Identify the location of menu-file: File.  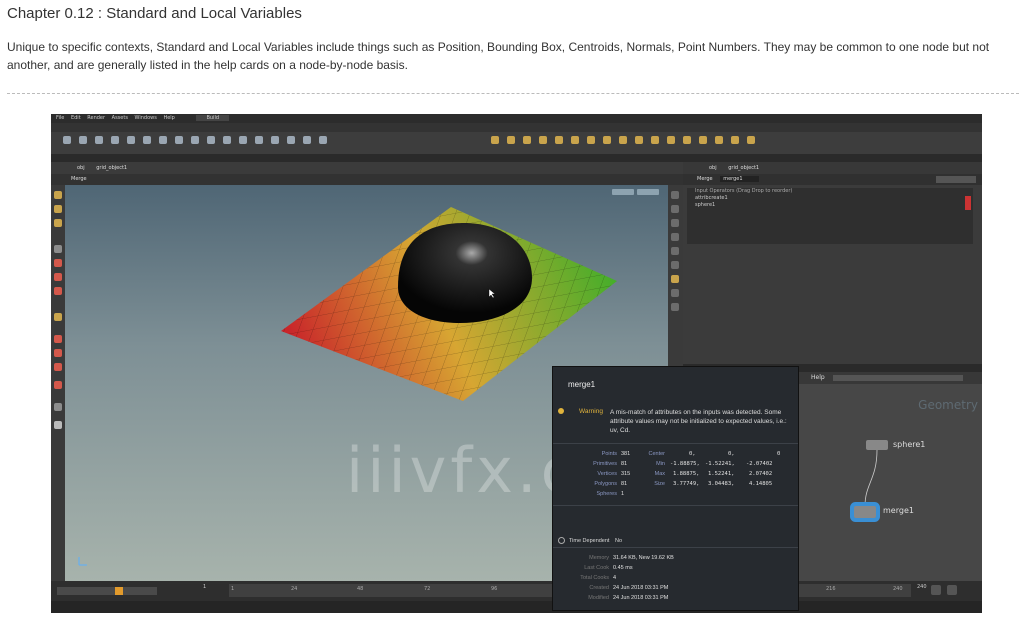
(60, 118).